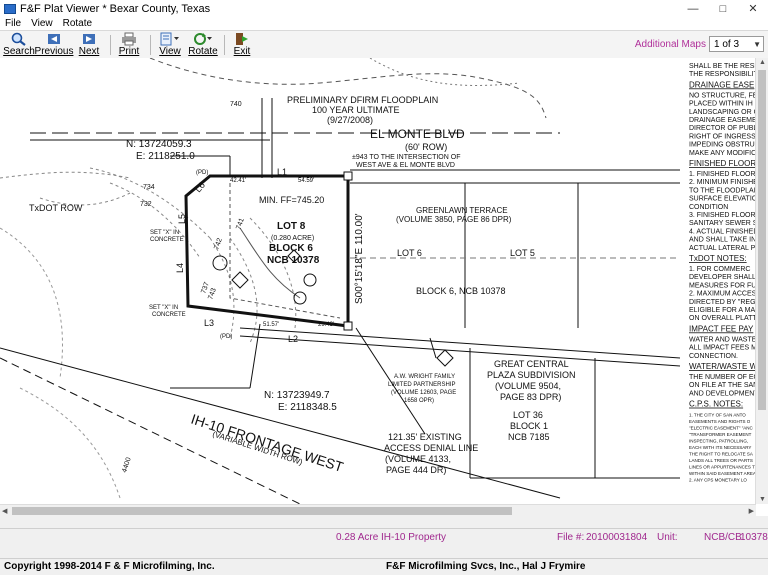 This screenshot has width=768, height=575. I want to click on road-row: (60' ROW), so click(426, 147).